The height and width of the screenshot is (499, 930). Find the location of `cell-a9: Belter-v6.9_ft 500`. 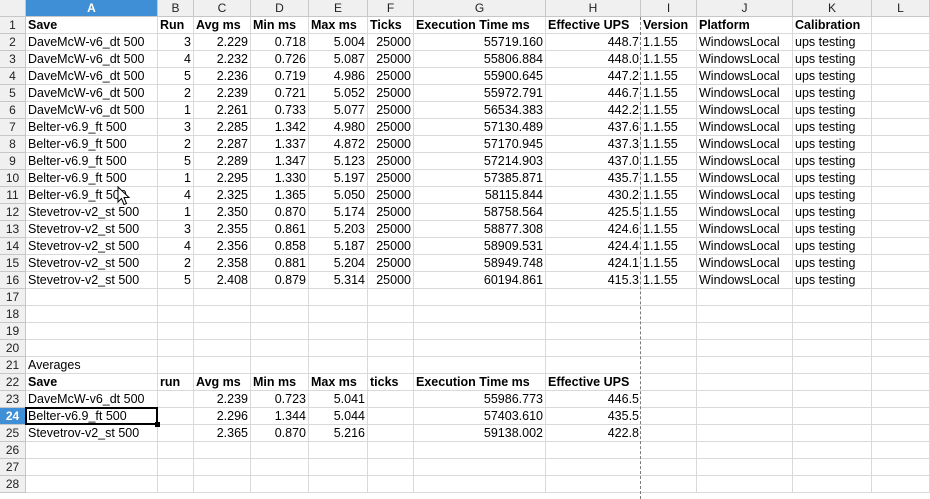

cell-a9: Belter-v6.9_ft 500 is located at coordinates (92, 161).